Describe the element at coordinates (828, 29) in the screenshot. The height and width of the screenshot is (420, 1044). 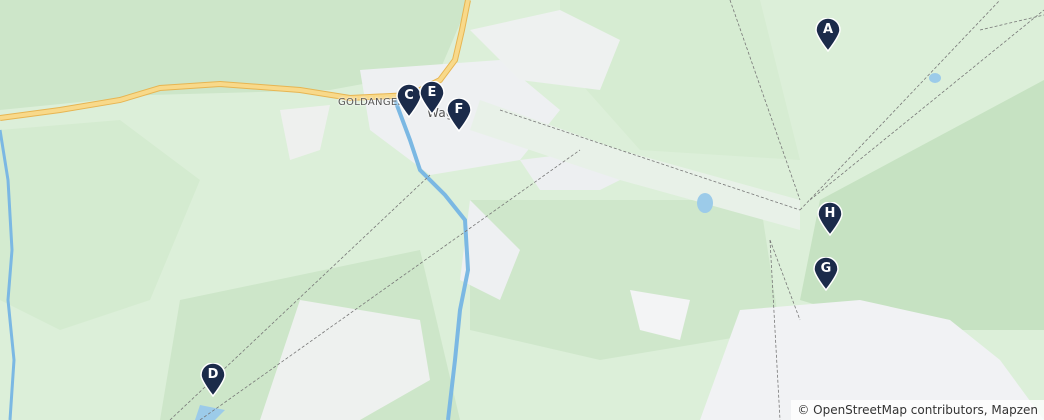
I see `marker-label: A` at that location.